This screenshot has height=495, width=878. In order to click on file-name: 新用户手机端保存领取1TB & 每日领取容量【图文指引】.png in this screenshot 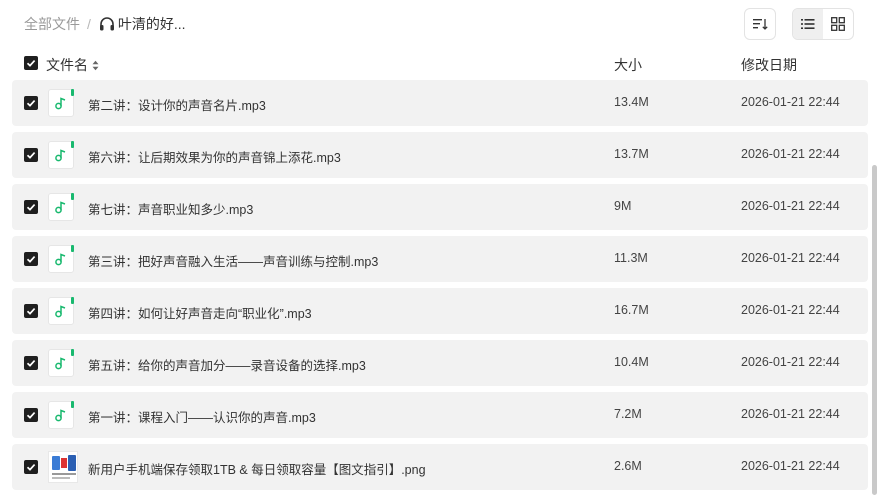, I will do `click(257, 468)`.